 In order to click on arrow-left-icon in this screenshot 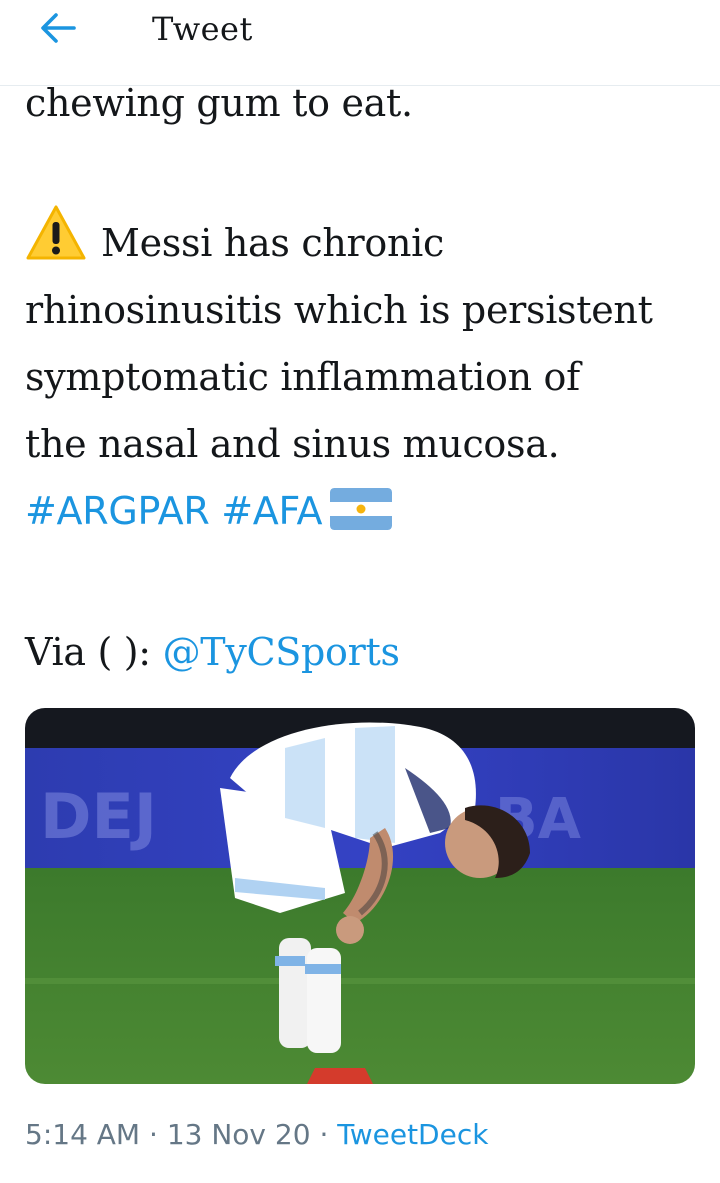, I will do `click(58, 28)`.